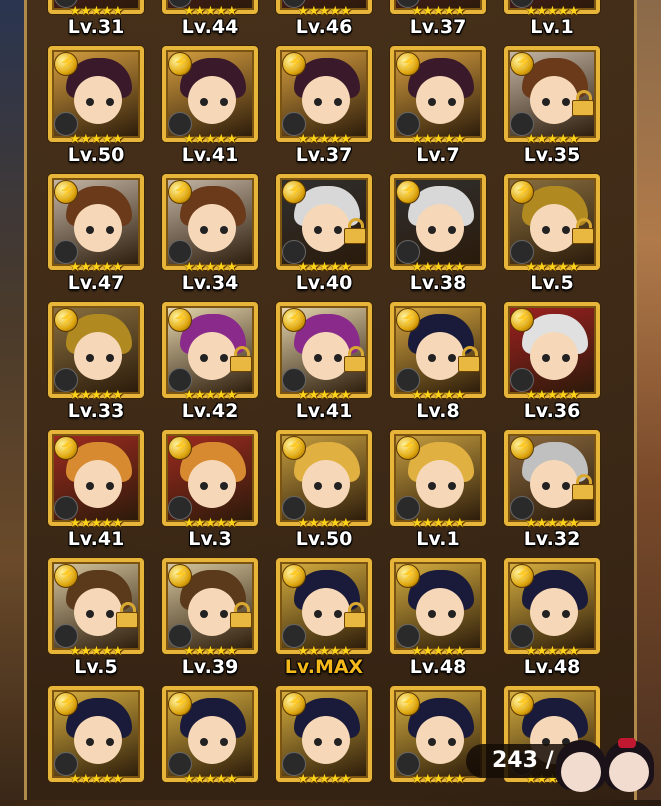 The height and width of the screenshot is (806, 661). I want to click on monster-card: ★★★★★Lv.47, so click(96, 234).